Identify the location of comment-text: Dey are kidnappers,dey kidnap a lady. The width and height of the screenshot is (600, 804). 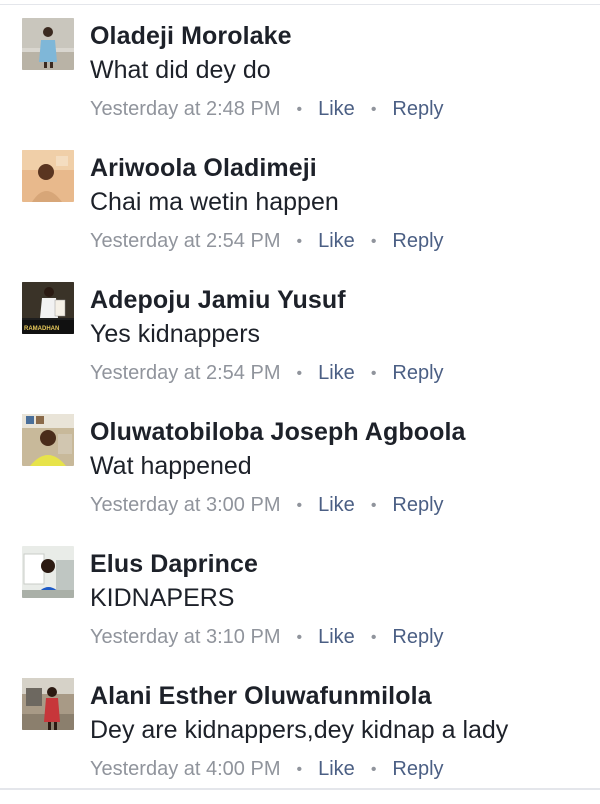
(299, 730).